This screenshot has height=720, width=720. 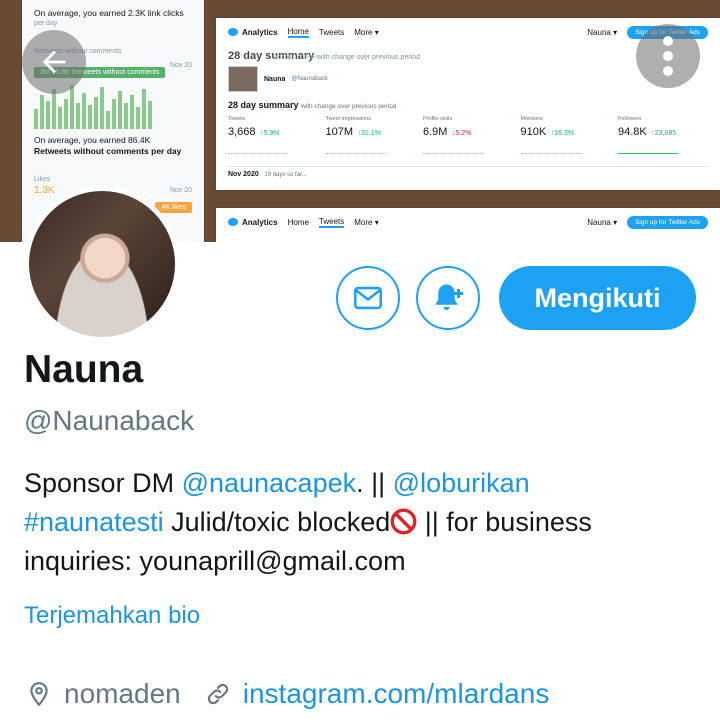 I want to click on envelope-icon, so click(x=368, y=298).